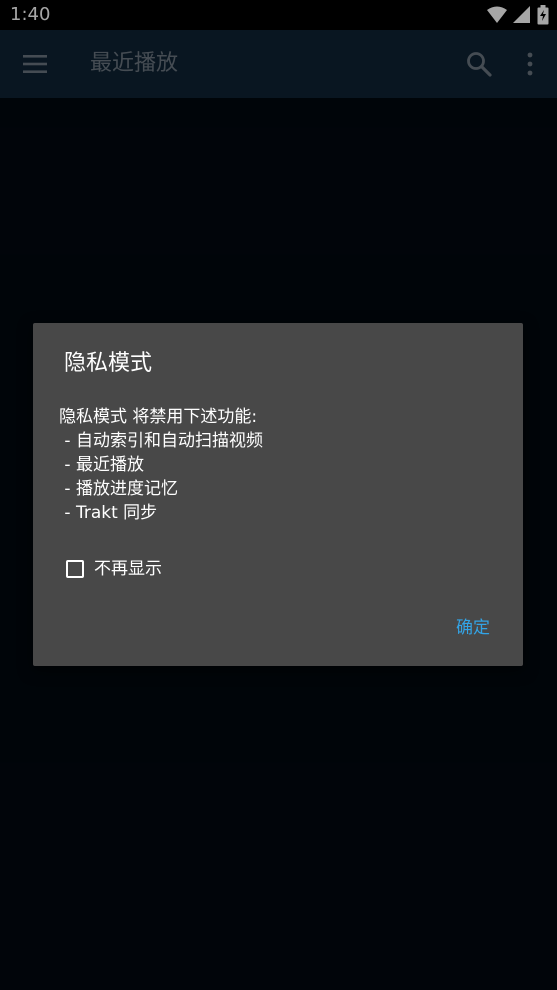 This screenshot has height=990, width=557. Describe the element at coordinates (161, 441) in the screenshot. I see `dialog-message-line: - 自动索引和自动扫描视频` at that location.